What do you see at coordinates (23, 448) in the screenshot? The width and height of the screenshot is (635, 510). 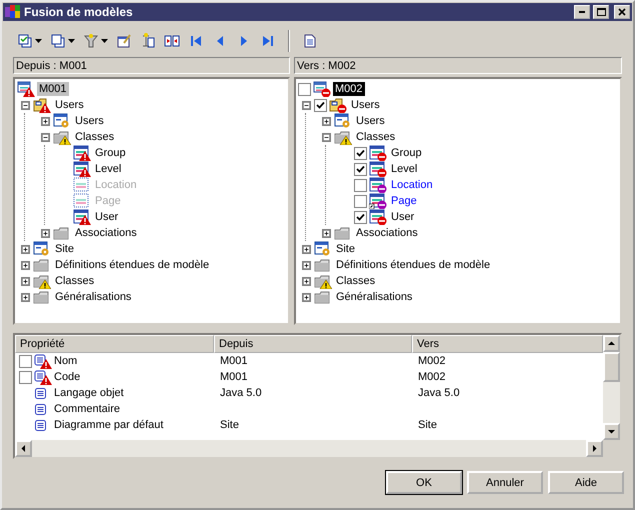 I see `scroll-left-button` at bounding box center [23, 448].